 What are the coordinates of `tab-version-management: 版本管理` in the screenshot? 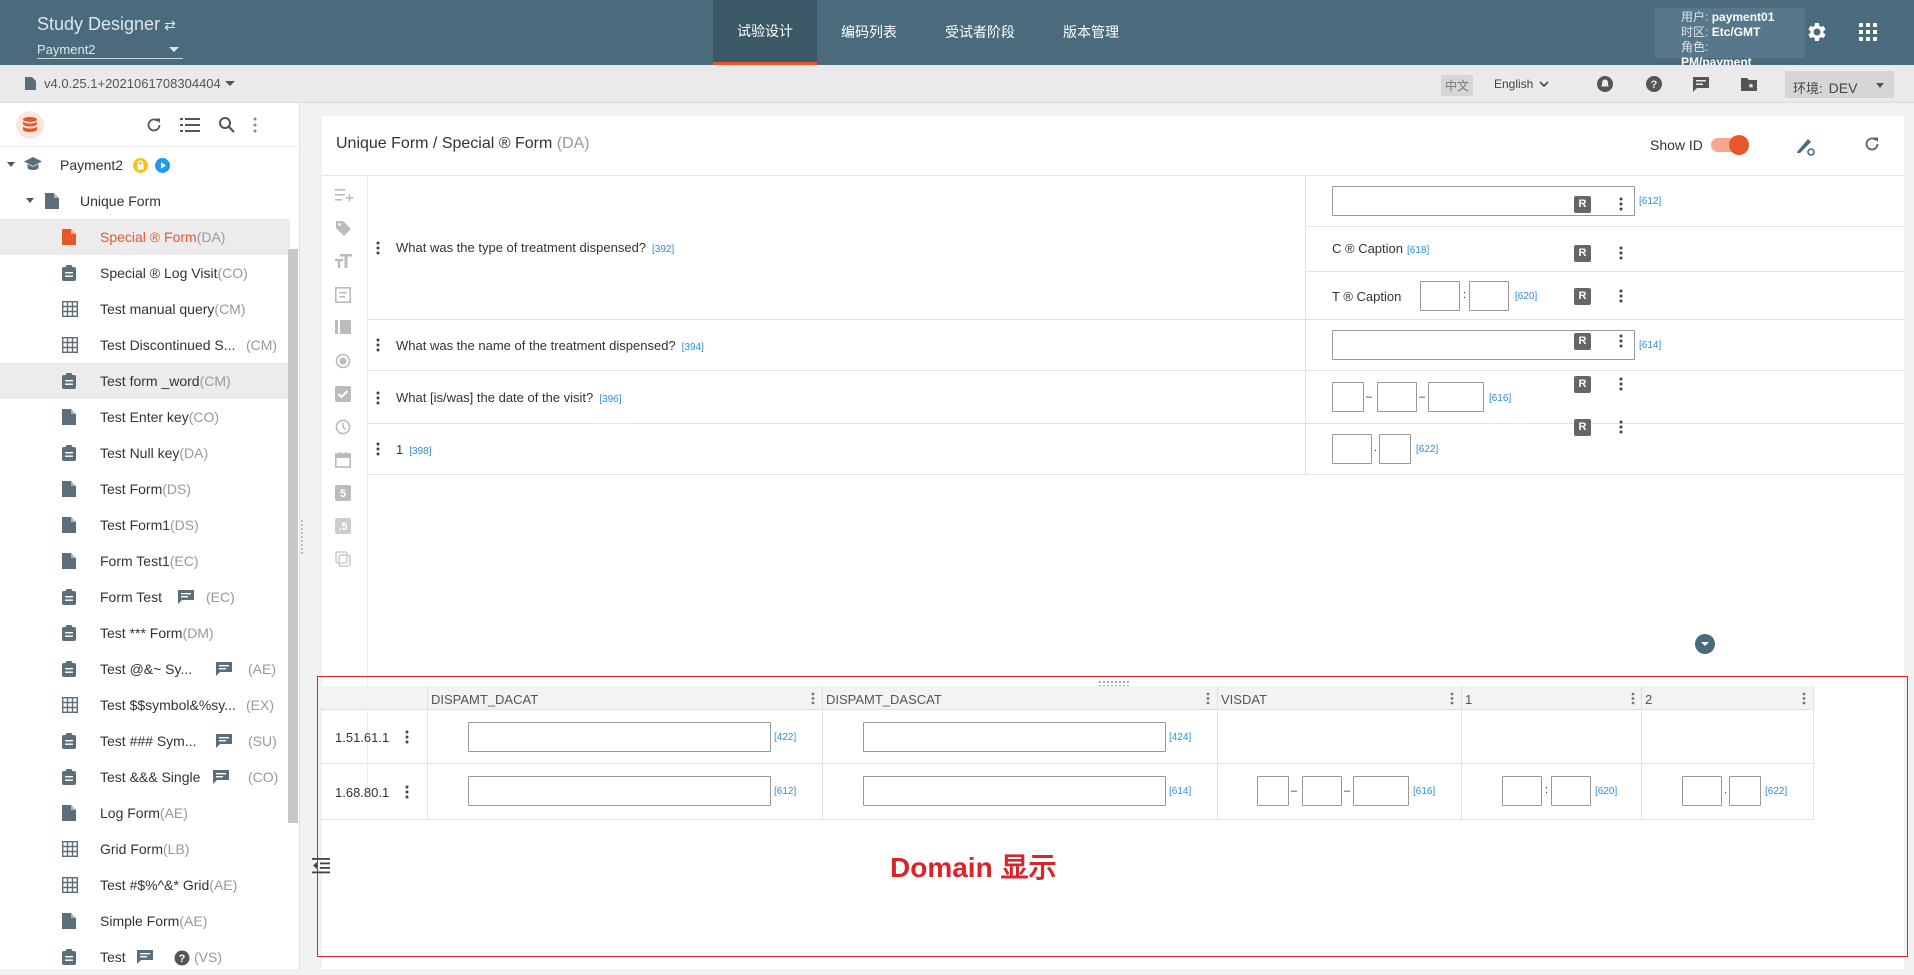 It's located at (1091, 32).